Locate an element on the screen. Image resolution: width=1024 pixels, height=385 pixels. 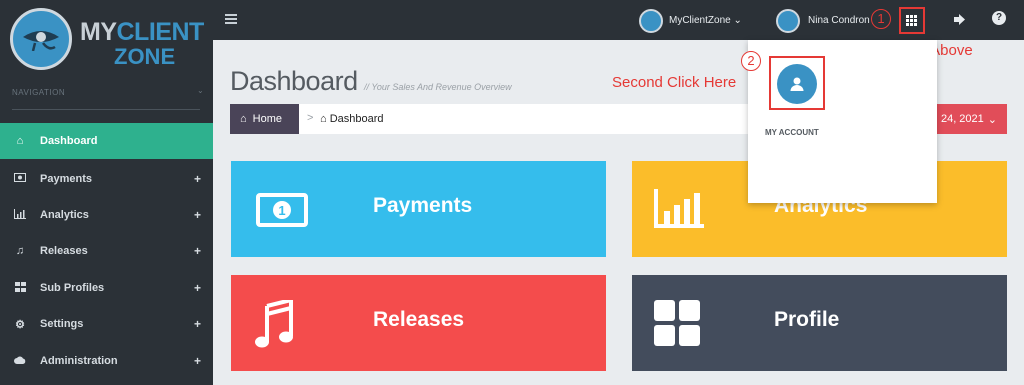
brand-part-client: CLIENT is located at coordinates (160, 32).